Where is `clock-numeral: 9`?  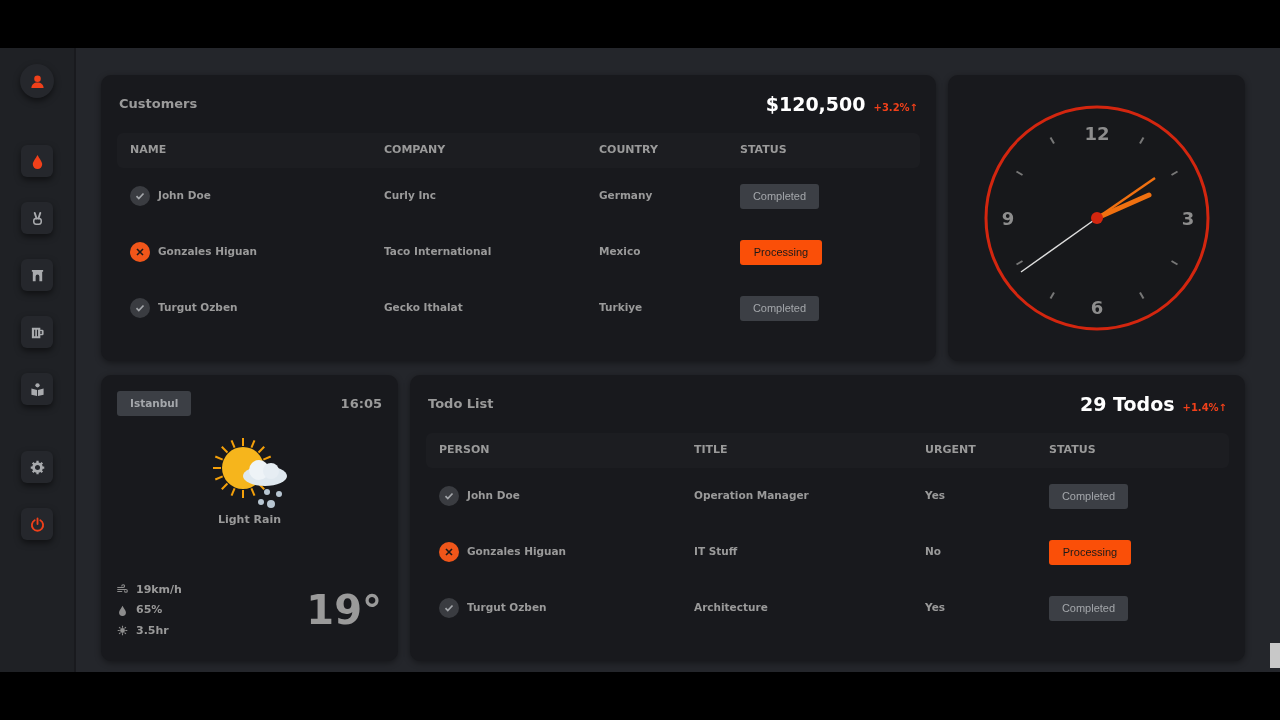 clock-numeral: 9 is located at coordinates (1007, 218).